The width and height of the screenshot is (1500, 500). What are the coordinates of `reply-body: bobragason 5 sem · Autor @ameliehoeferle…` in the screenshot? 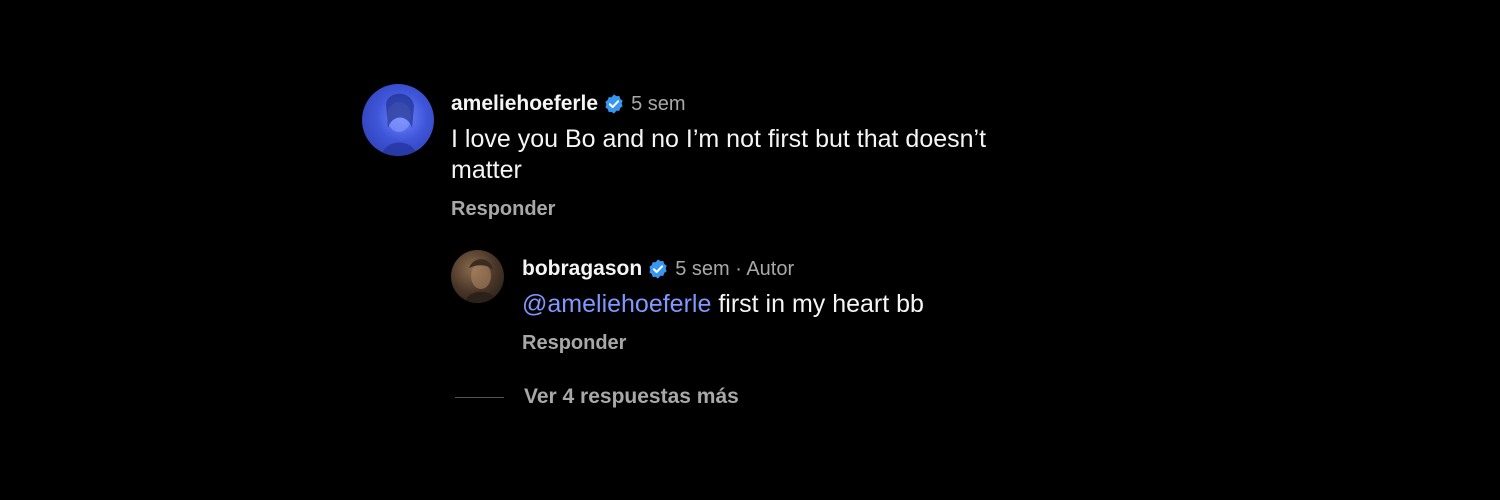 It's located at (802, 305).